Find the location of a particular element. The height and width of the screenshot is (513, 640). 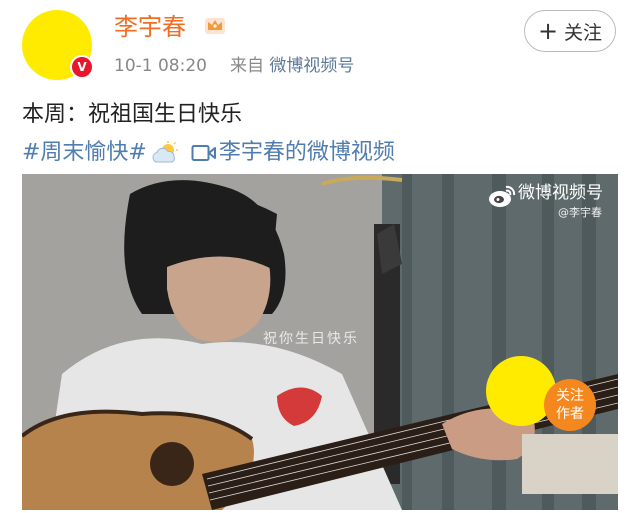

follow-author-button: 关注 作者 is located at coordinates (570, 405).